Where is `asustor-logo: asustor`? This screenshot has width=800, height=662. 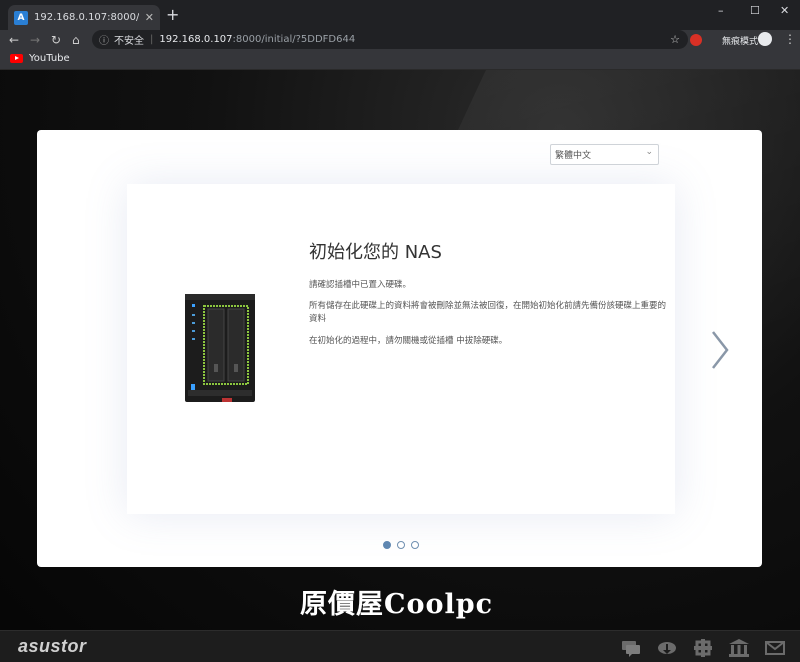
asustor-logo: asustor is located at coordinates (52, 646).